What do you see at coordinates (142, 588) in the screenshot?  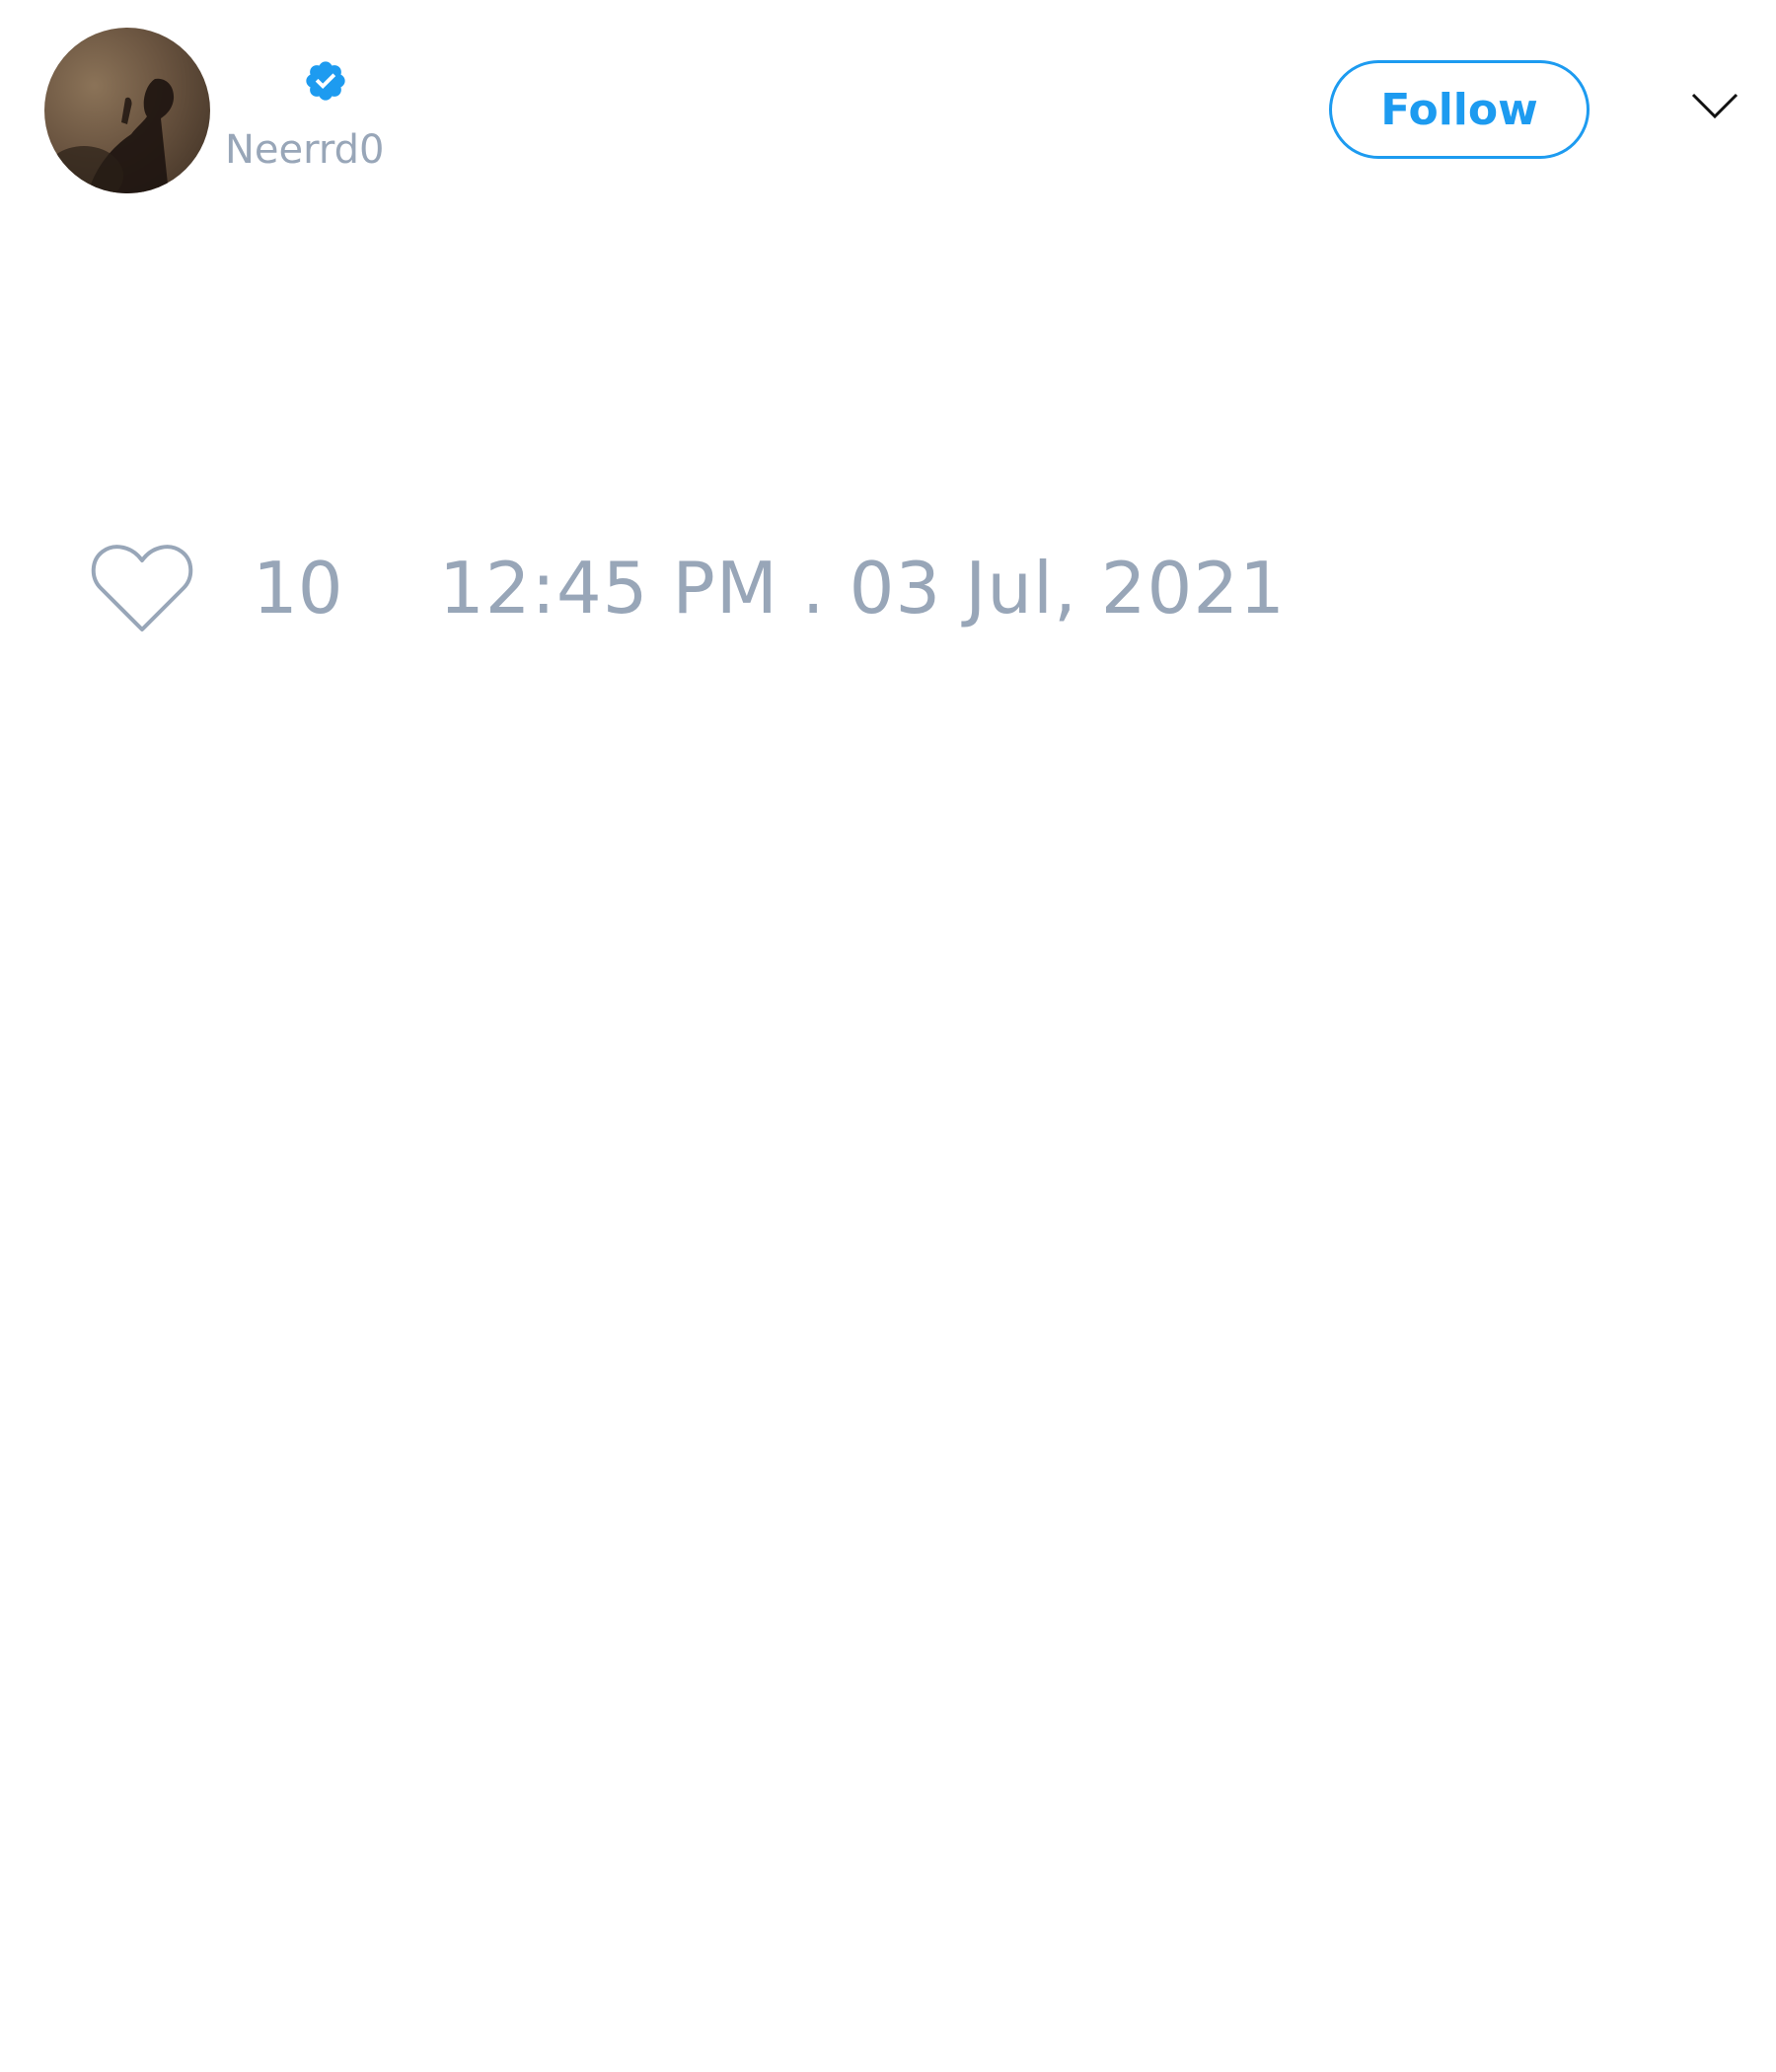 I see `heart-outline-icon` at bounding box center [142, 588].